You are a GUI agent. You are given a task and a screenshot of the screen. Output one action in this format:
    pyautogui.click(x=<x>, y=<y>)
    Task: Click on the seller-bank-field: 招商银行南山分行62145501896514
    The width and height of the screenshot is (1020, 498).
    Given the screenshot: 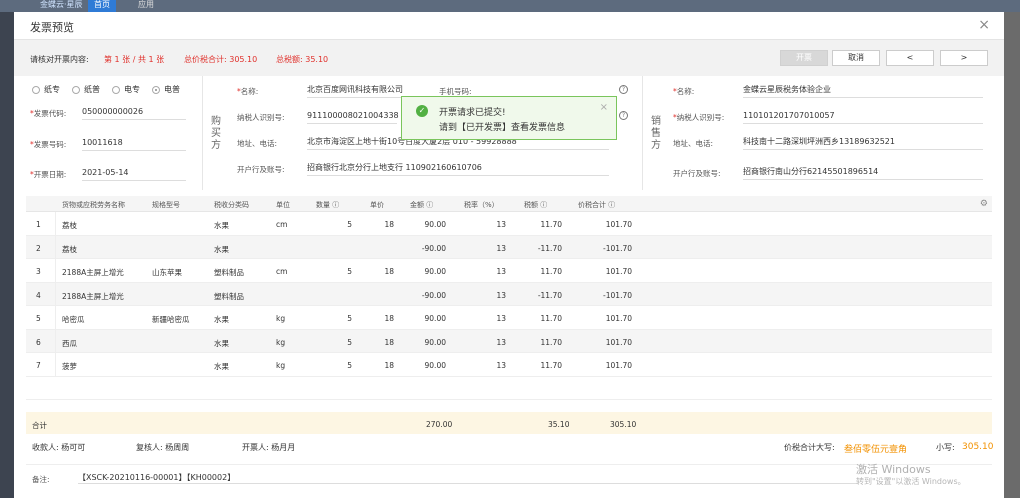 What is the action you would take?
    pyautogui.click(x=863, y=173)
    